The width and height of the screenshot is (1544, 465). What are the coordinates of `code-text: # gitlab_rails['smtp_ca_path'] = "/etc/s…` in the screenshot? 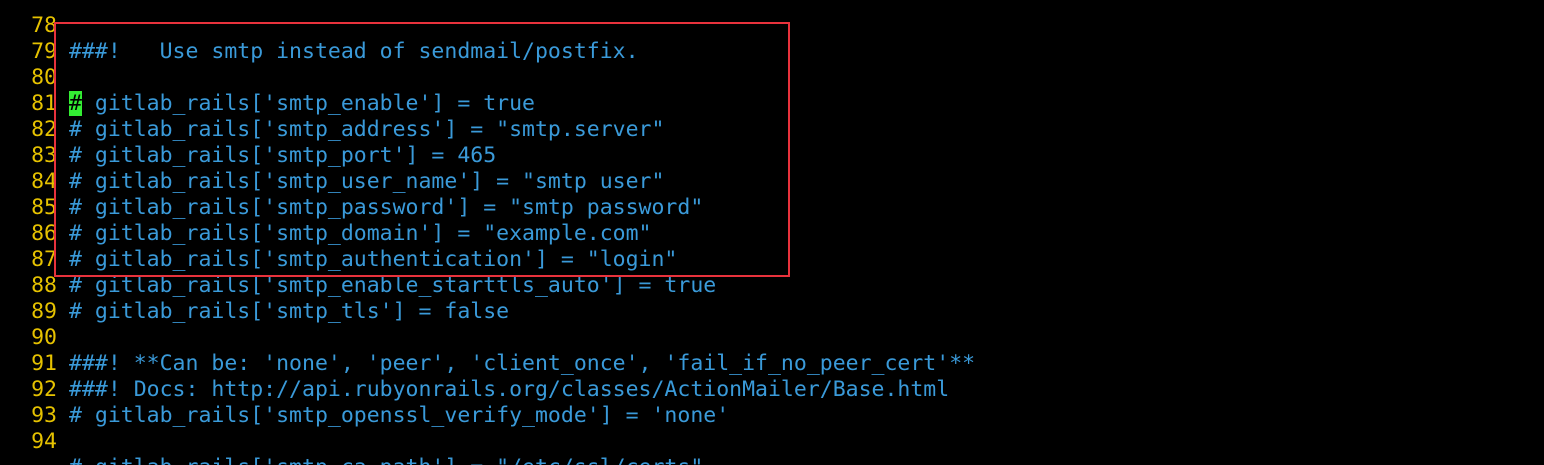 It's located at (386, 460).